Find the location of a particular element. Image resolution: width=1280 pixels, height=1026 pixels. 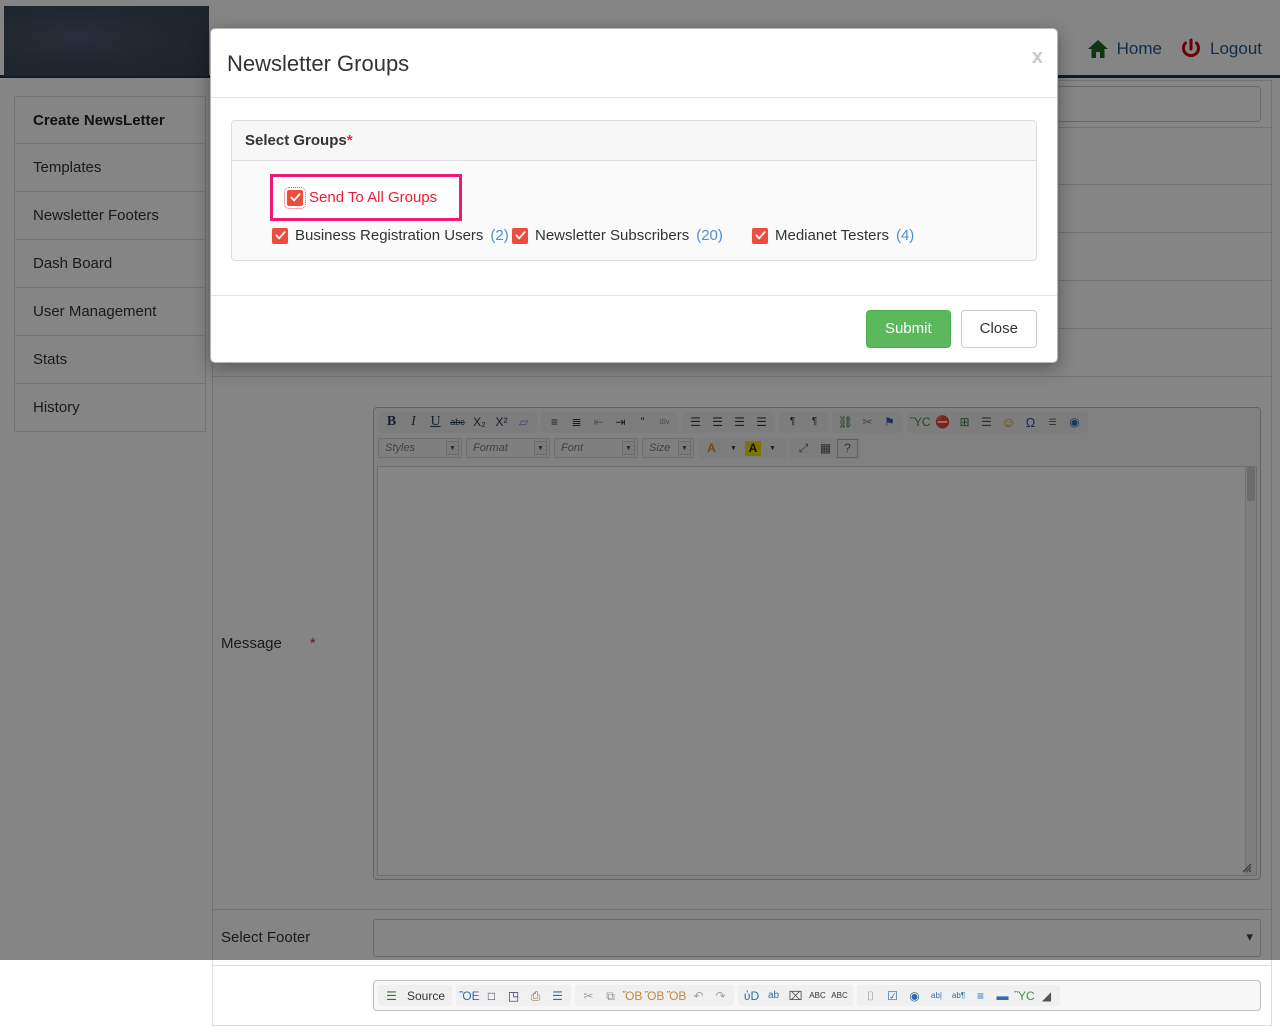

form-row-footer-editor: ☰ Source ὋE □ ◳ ⎙ ☰ ✂ is located at coordinates (742, 996).